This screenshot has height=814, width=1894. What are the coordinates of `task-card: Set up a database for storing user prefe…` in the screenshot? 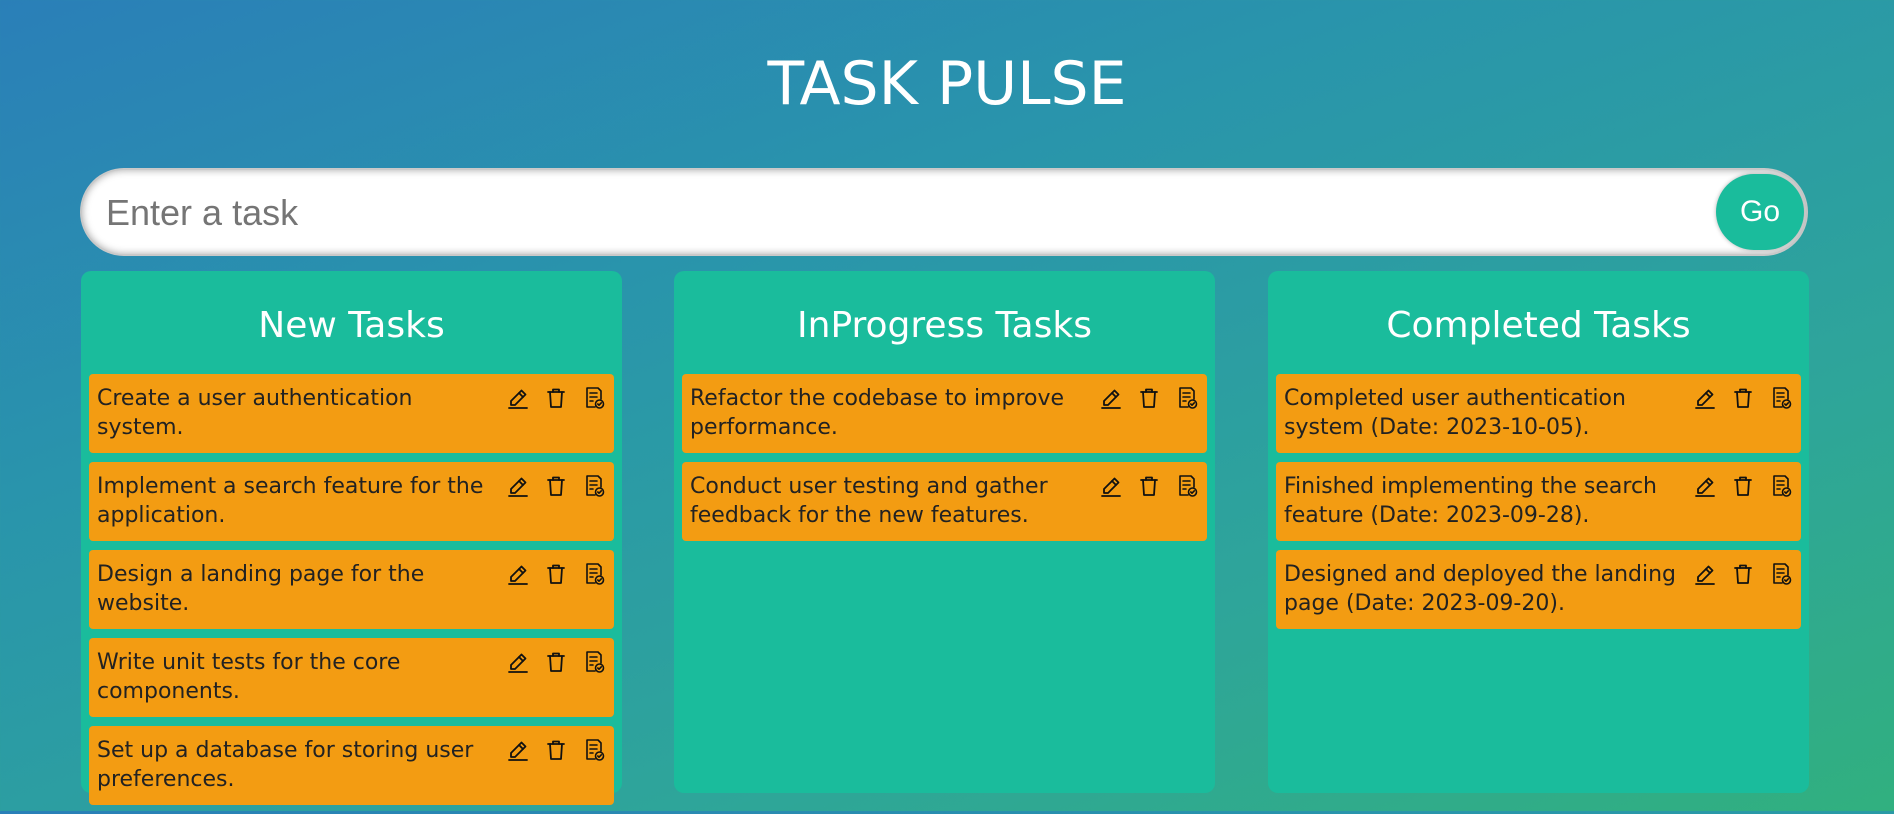 It's located at (351, 765).